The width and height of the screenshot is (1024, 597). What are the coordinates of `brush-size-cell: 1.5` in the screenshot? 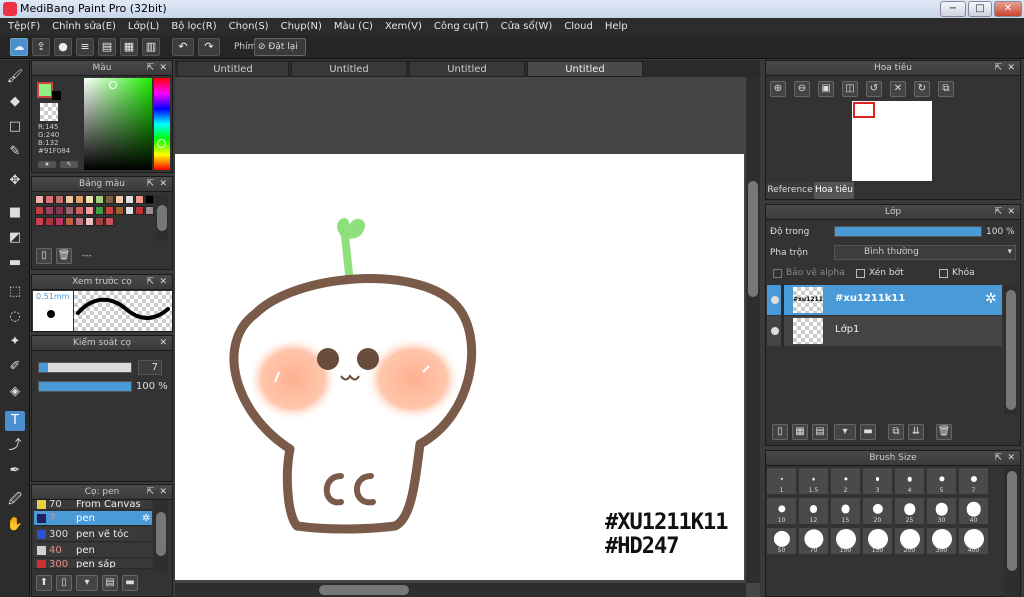 It's located at (813, 481).